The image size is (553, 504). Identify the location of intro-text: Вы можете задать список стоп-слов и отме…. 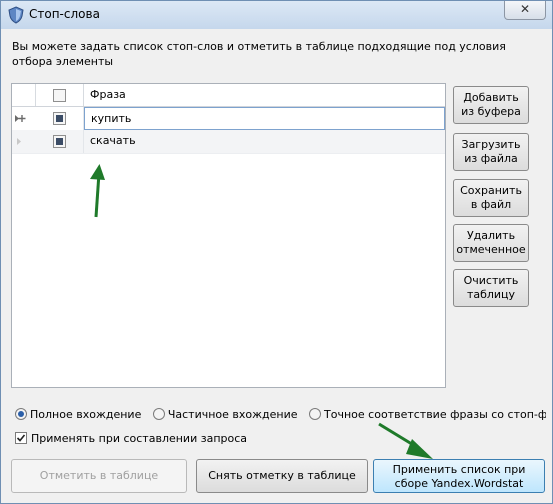
(259, 54).